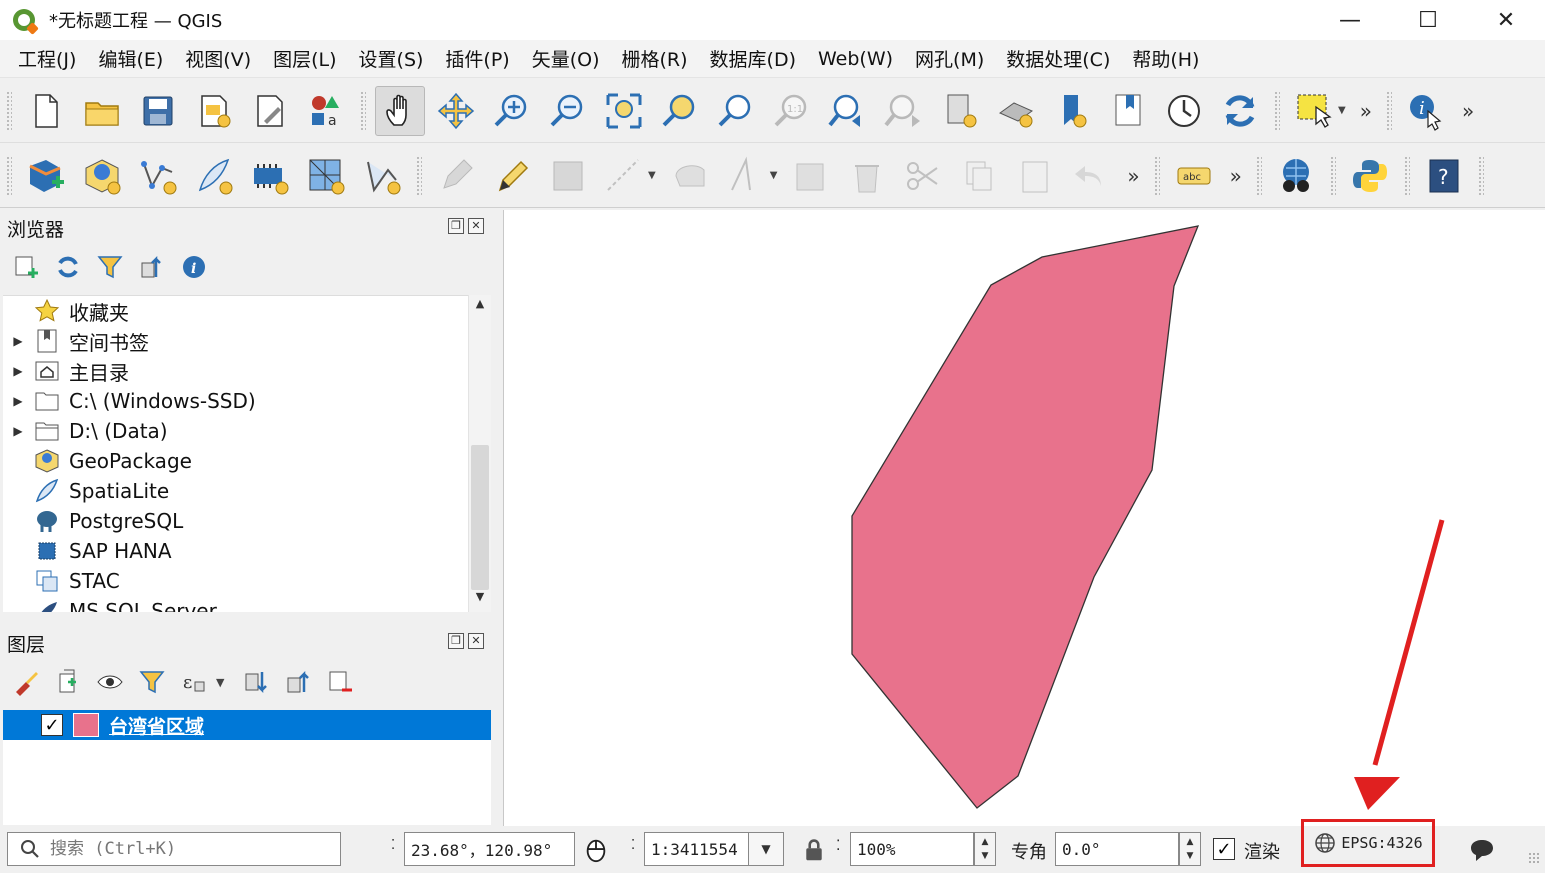 This screenshot has width=1545, height=873. I want to click on magnifier-field: 100%, so click(912, 849).